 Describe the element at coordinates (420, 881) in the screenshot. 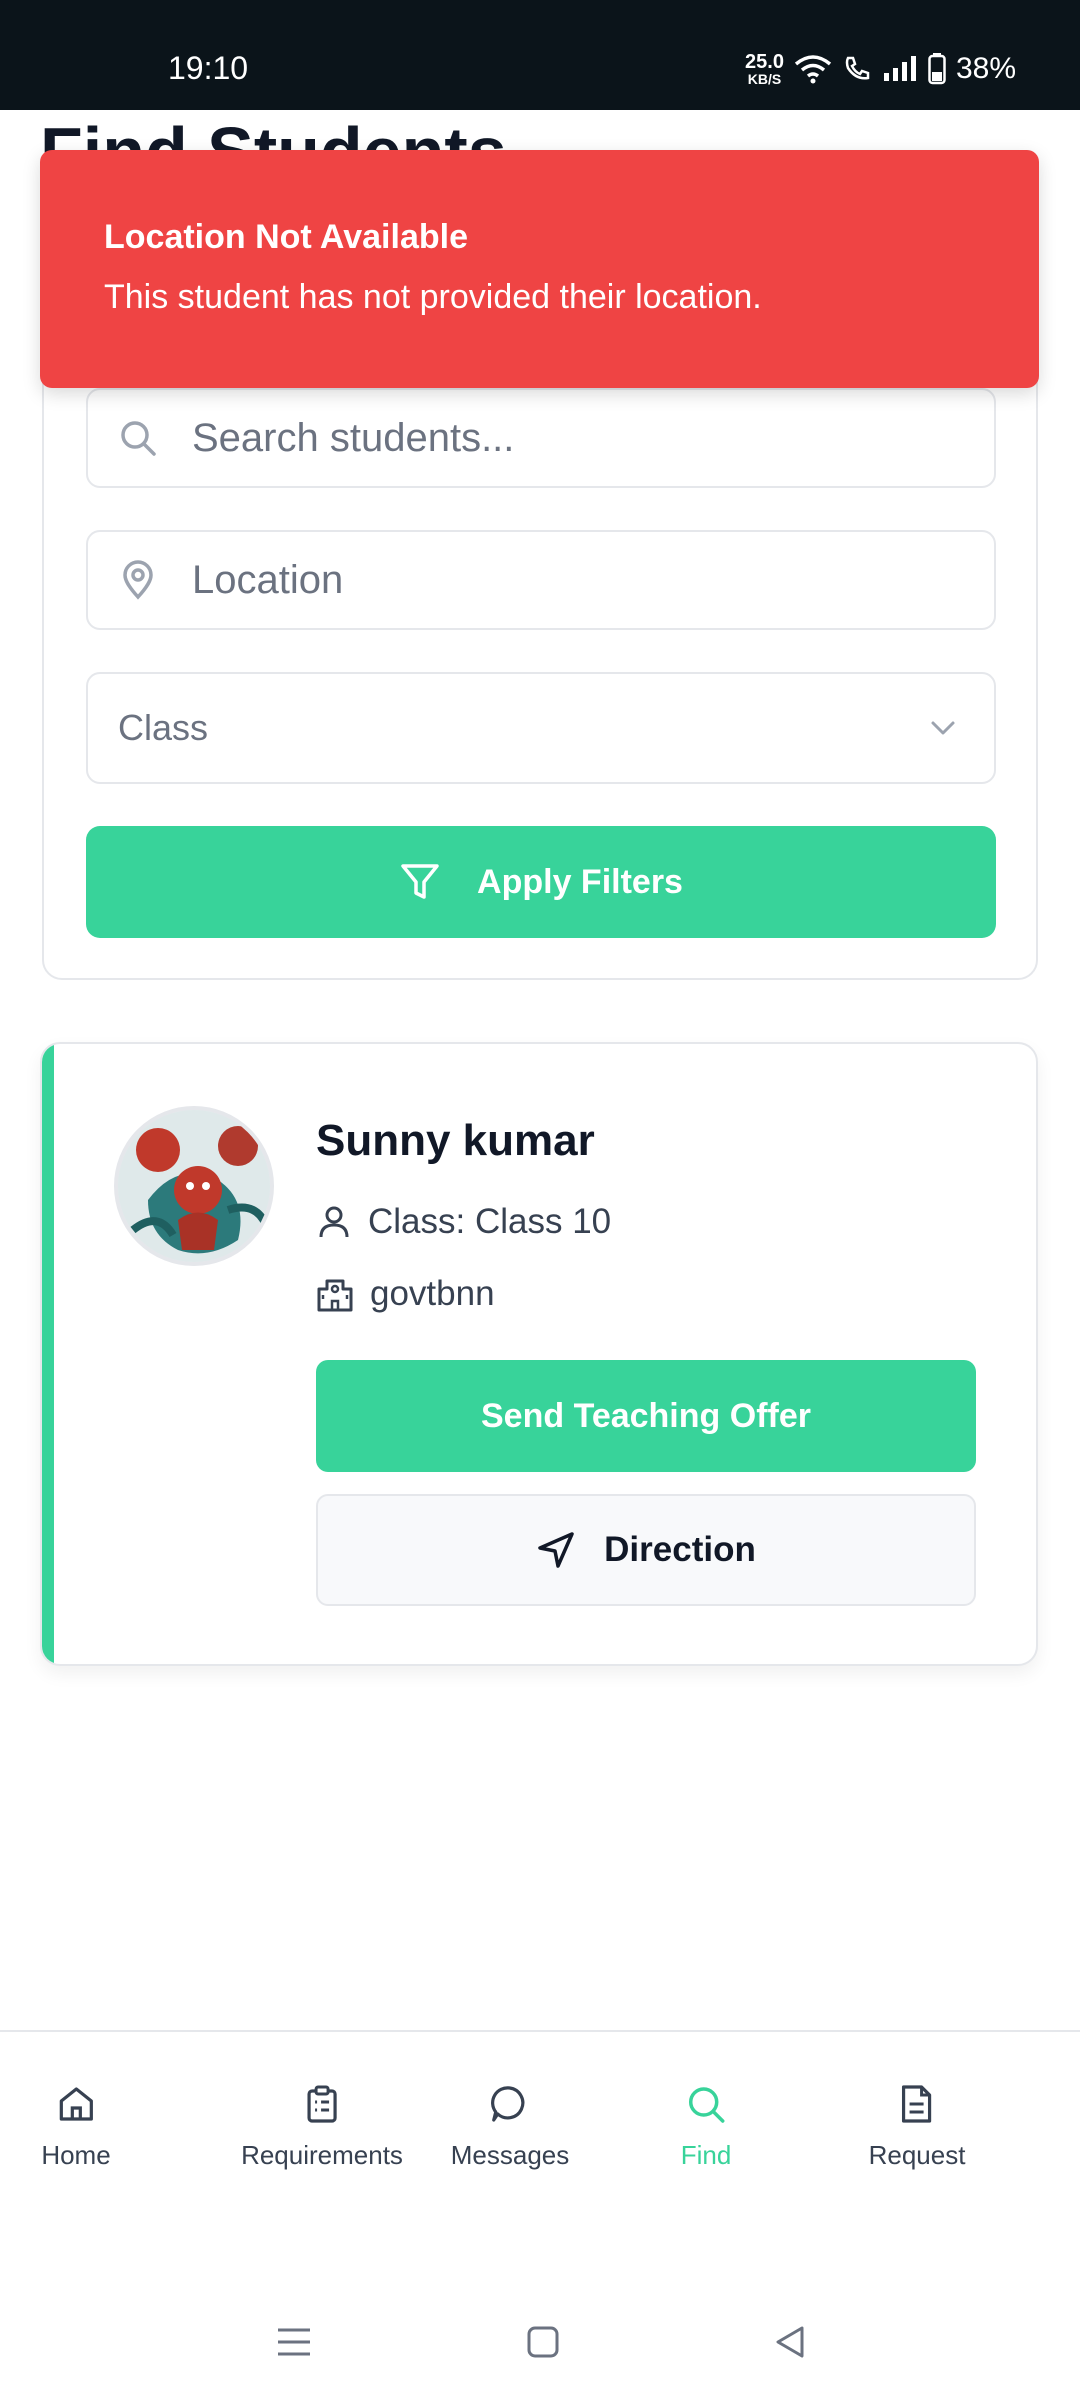

I see `filter-icon` at that location.